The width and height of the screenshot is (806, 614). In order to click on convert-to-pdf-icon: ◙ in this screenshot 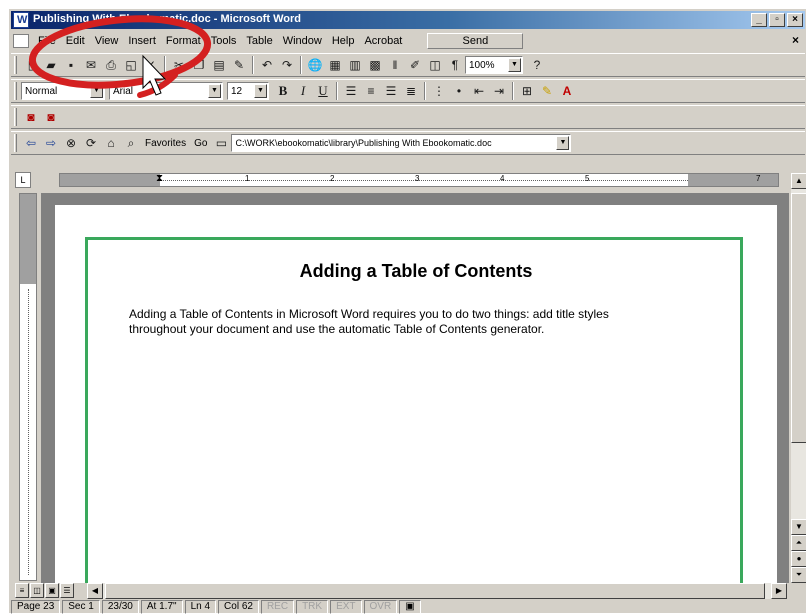, I will do `click(31, 117)`.